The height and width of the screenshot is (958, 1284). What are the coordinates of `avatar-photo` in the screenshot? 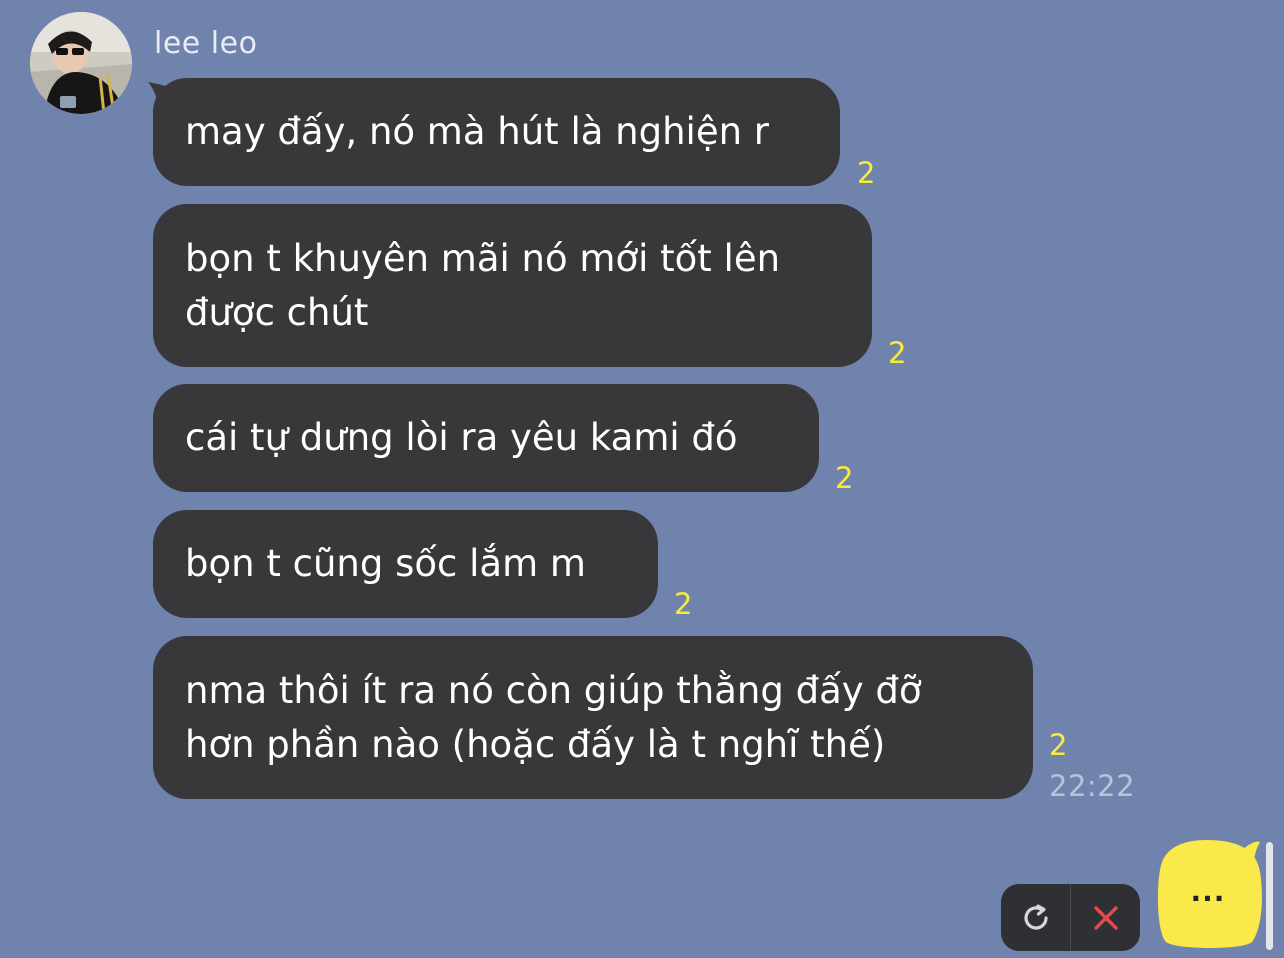 It's located at (81, 63).